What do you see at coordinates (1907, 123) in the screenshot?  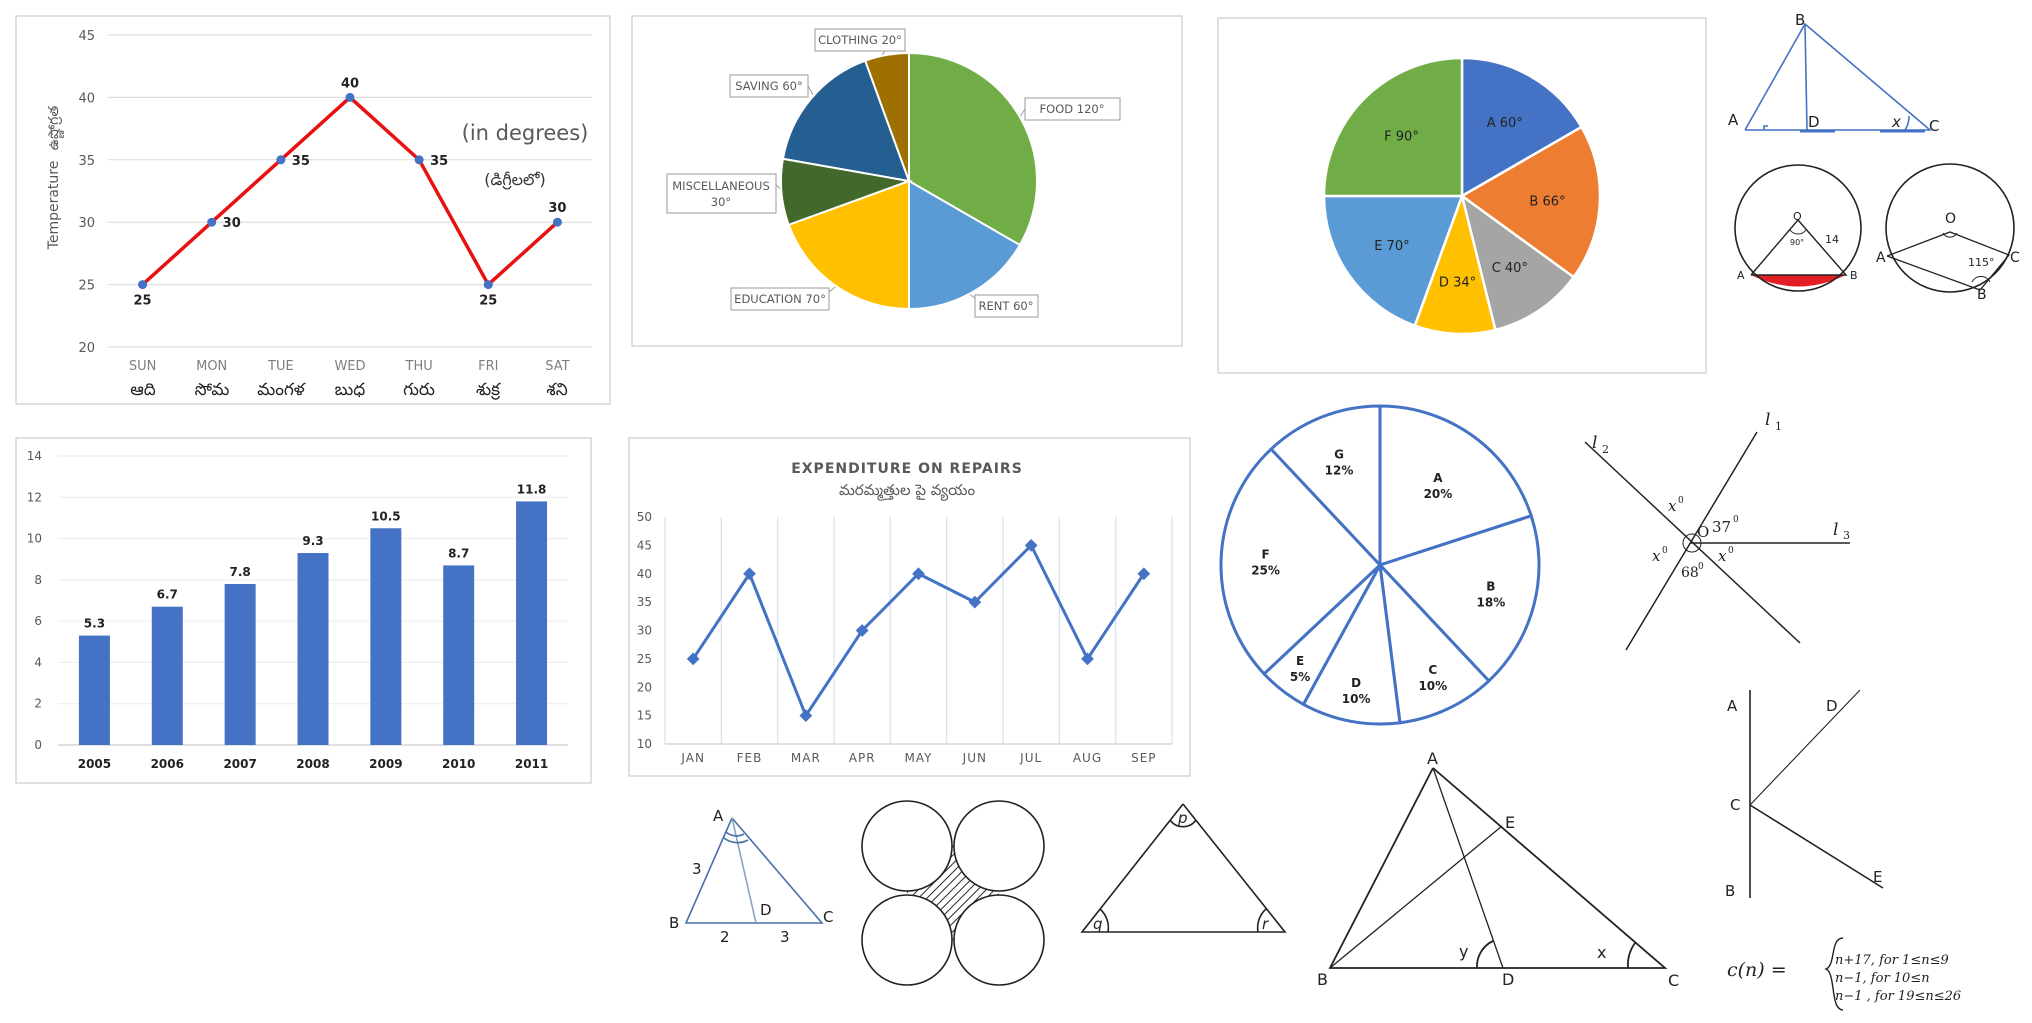 I see `angle-c-arc` at bounding box center [1907, 123].